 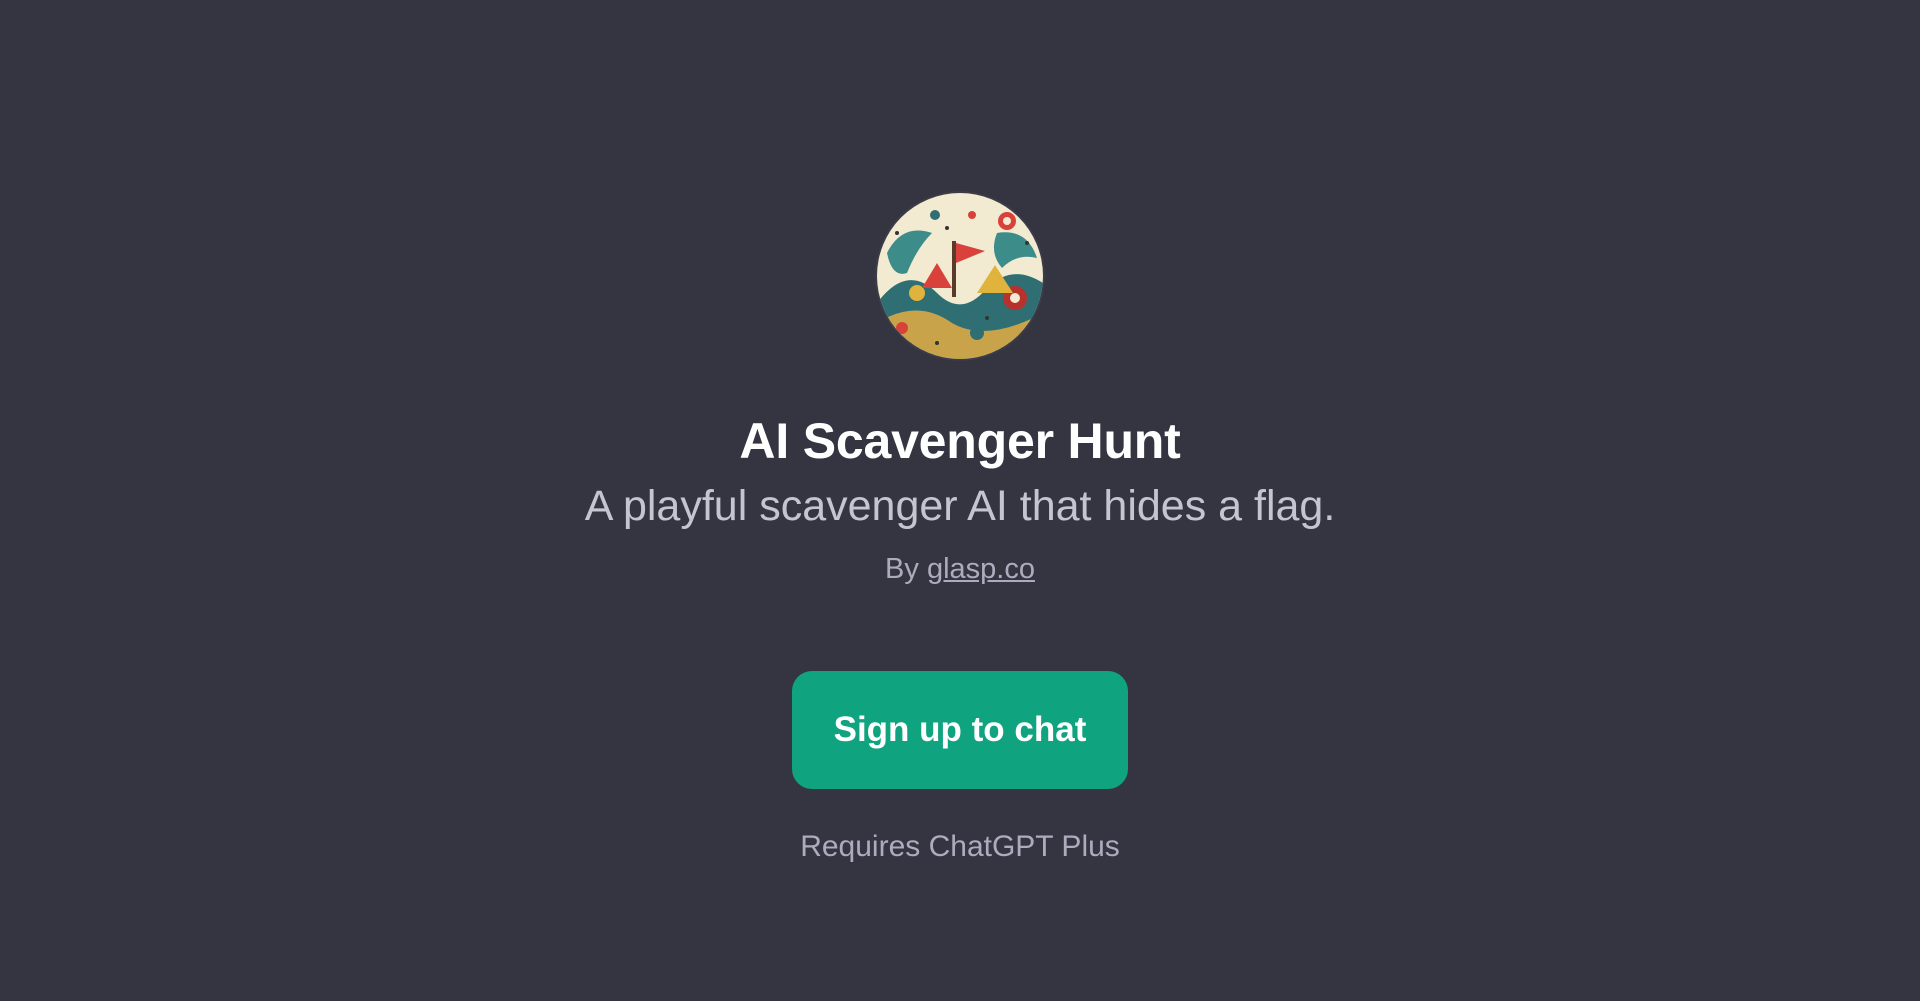 I want to click on author-link: glasp.co, so click(x=981, y=569).